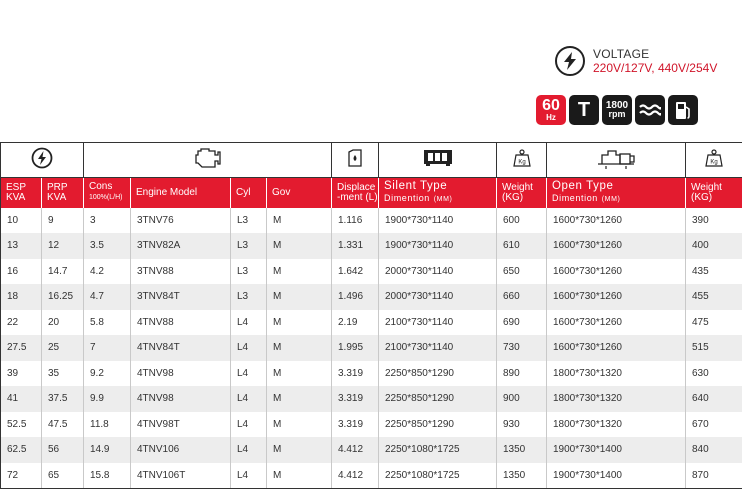 Image resolution: width=742 pixels, height=489 pixels. What do you see at coordinates (522, 450) in the screenshot?
I see `cell-weight-silent: 1350` at bounding box center [522, 450].